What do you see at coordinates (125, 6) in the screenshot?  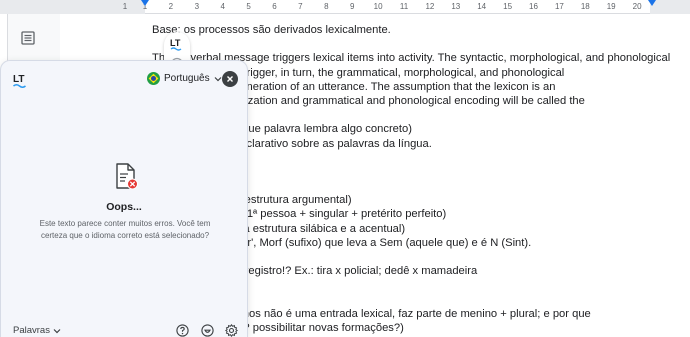 I see `ruler-number: 1` at bounding box center [125, 6].